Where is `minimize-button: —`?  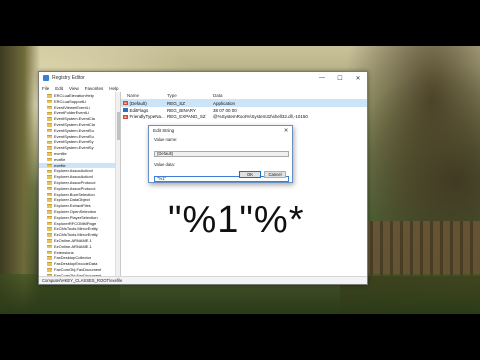
minimize-button: — is located at coordinates (322, 78).